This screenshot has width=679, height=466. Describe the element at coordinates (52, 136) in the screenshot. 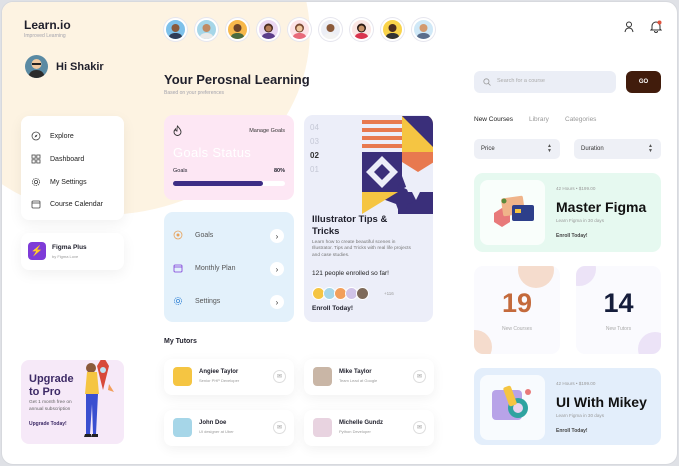

I see `sidebar-item-explore: Explore` at that location.